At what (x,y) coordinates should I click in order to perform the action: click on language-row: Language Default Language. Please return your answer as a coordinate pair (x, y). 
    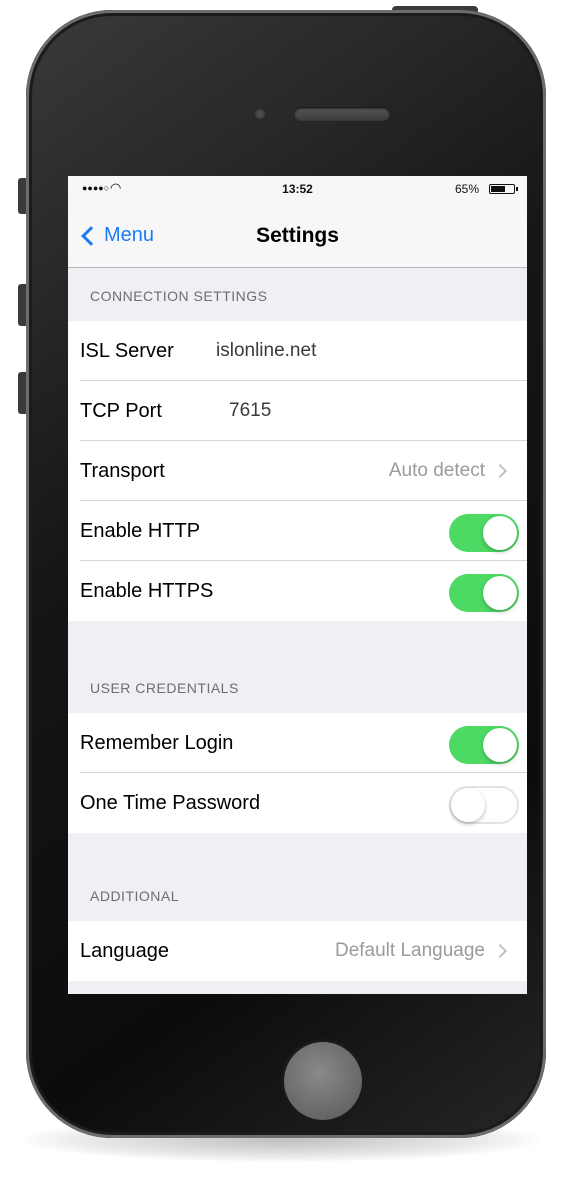
    Looking at the image, I should click on (297, 951).